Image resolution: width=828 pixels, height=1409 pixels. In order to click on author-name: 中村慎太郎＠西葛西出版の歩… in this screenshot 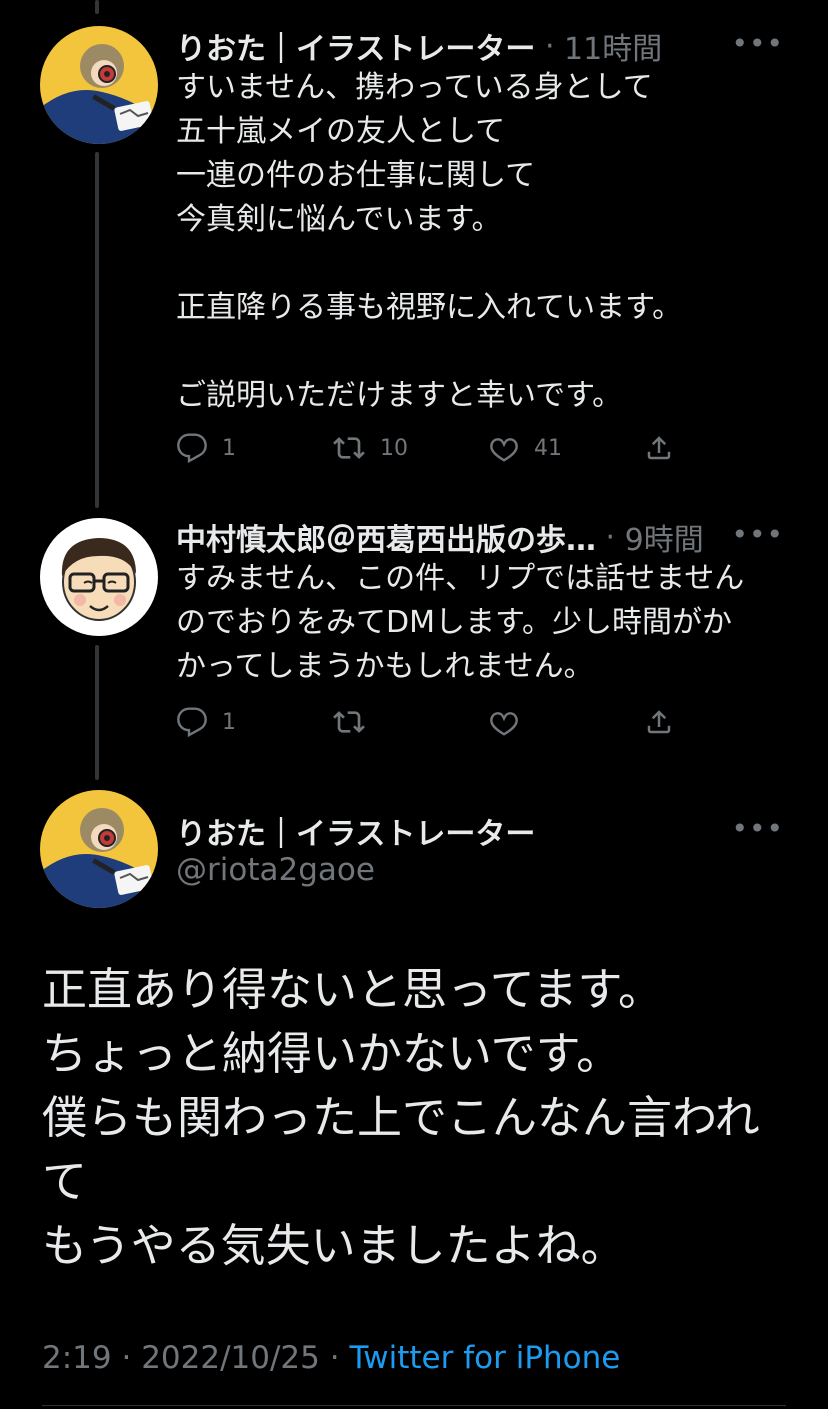, I will do `click(386, 537)`.